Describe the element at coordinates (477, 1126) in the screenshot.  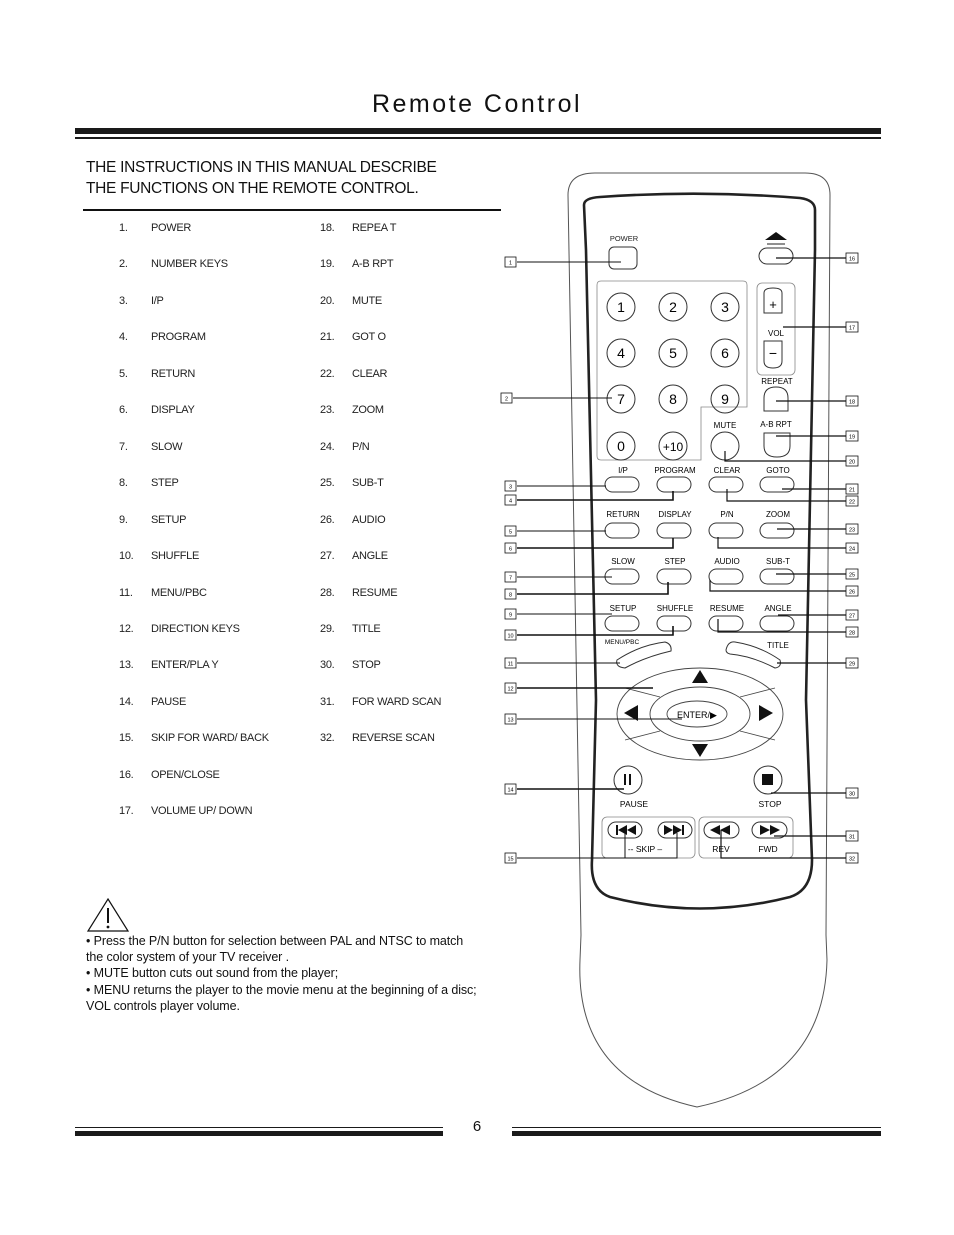
I see `page-number: 6` at that location.